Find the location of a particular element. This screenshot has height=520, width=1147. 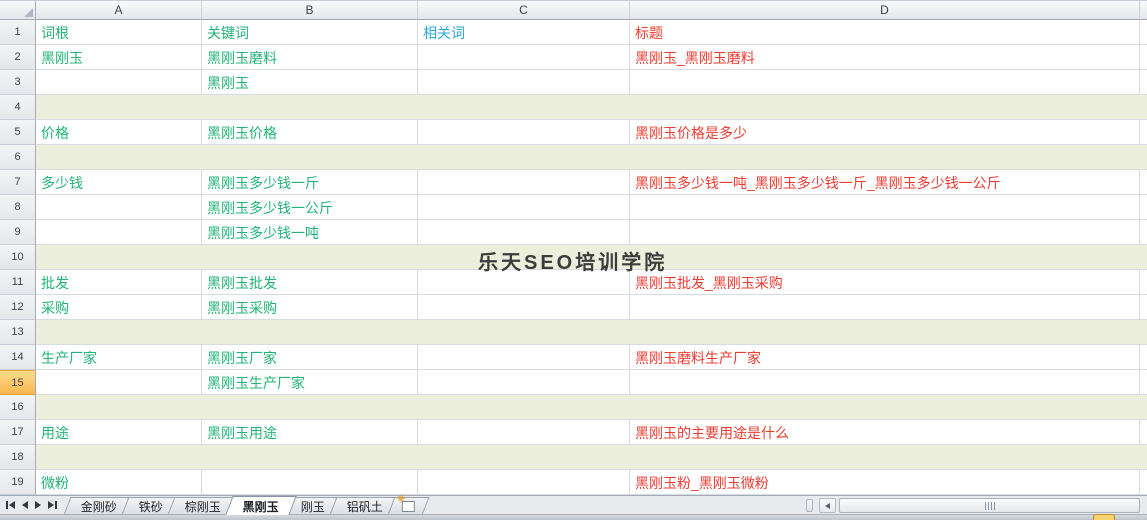

cell-B5: 黑刚玉价格 is located at coordinates (310, 132).